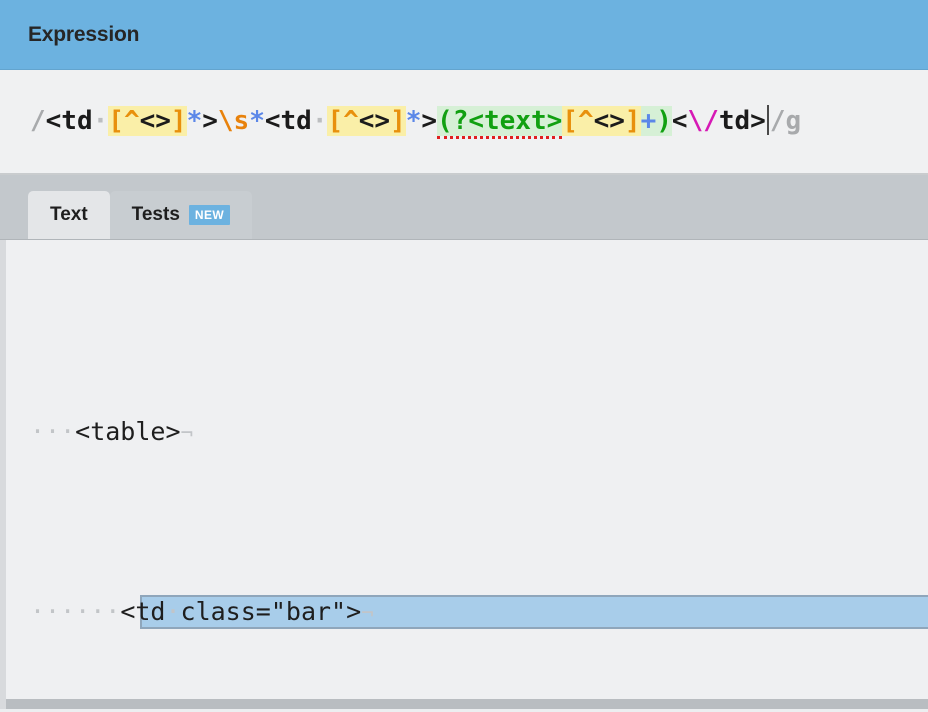 This screenshot has height=712, width=928. What do you see at coordinates (38, 121) in the screenshot?
I see `regex-open-delimiter: /` at bounding box center [38, 121].